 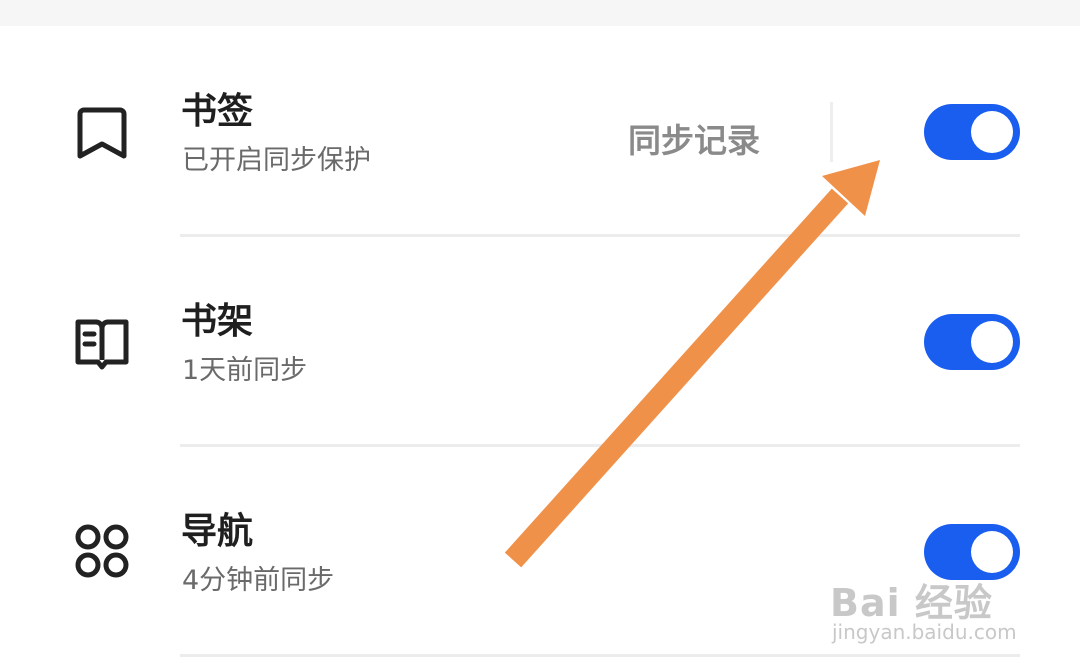 I want to click on vertical-separator, so click(x=831, y=132).